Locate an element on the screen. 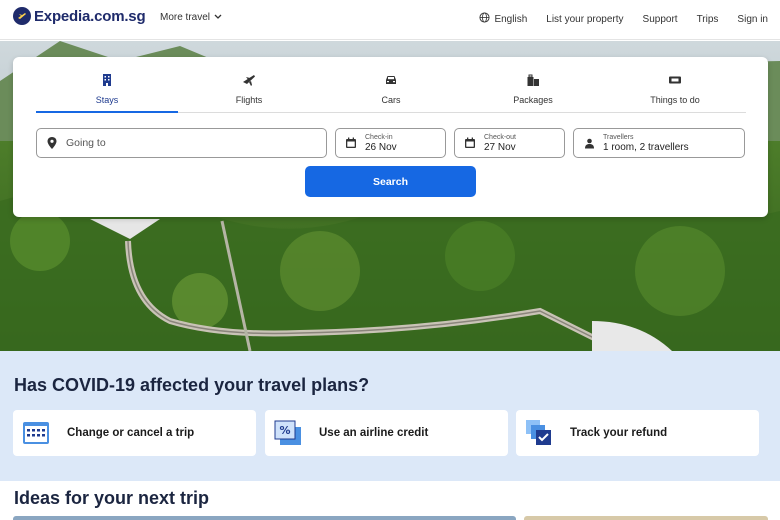 The image size is (780, 520). search-button: Search is located at coordinates (390, 181).